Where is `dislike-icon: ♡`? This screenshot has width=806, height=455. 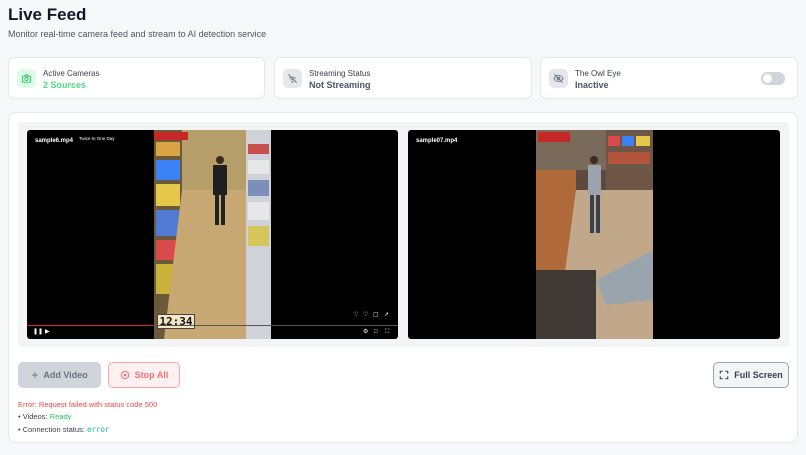 dislike-icon: ♡ is located at coordinates (365, 315).